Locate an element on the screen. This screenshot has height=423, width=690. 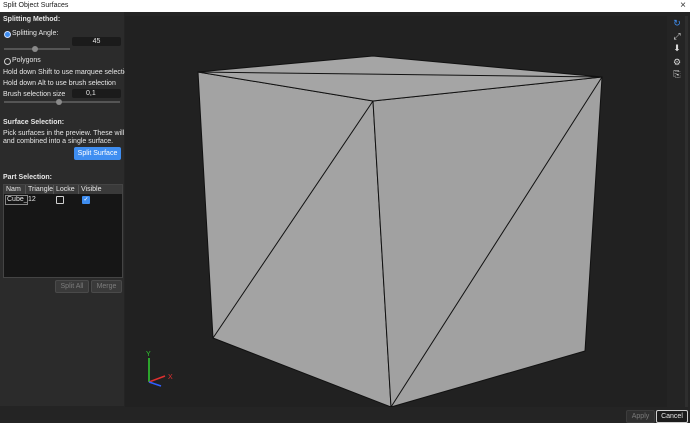
x-axis-line is located at coordinates (157, 379).